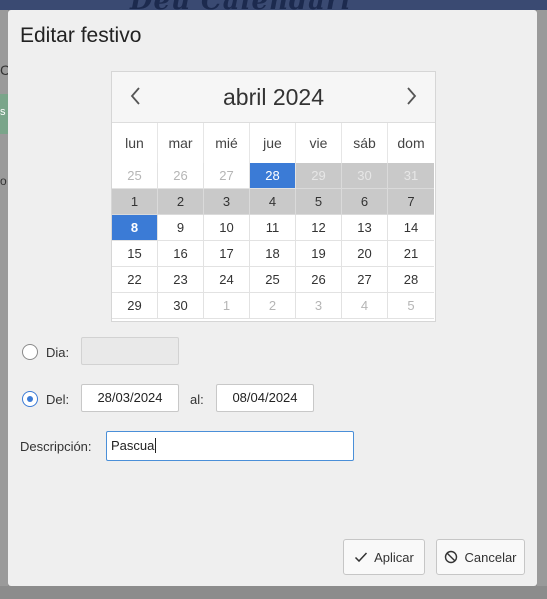 The image size is (547, 599). Describe the element at coordinates (365, 202) in the screenshot. I see `calendar-day: 6` at that location.